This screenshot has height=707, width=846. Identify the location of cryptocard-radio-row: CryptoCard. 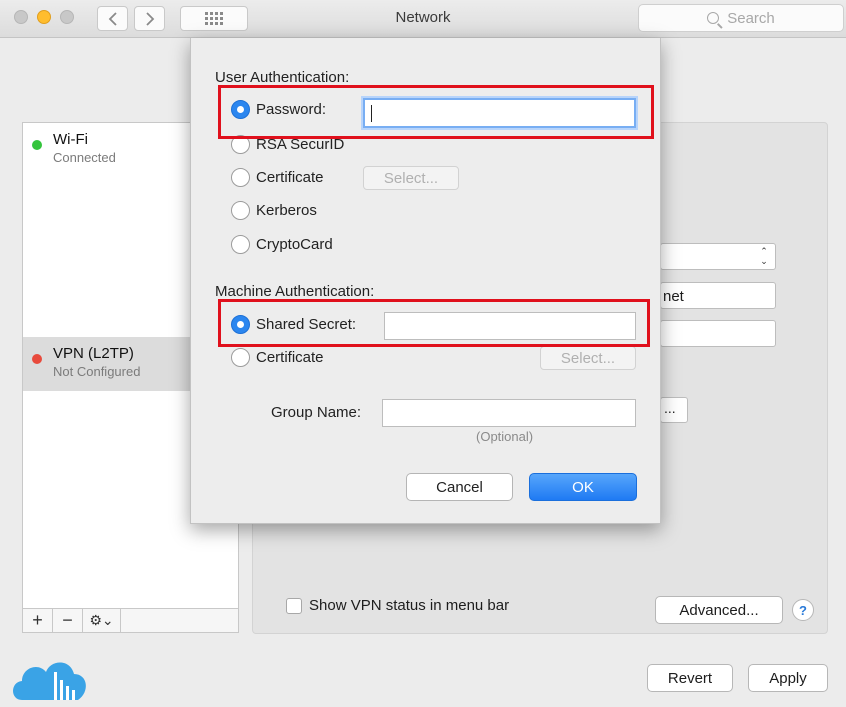
(282, 244).